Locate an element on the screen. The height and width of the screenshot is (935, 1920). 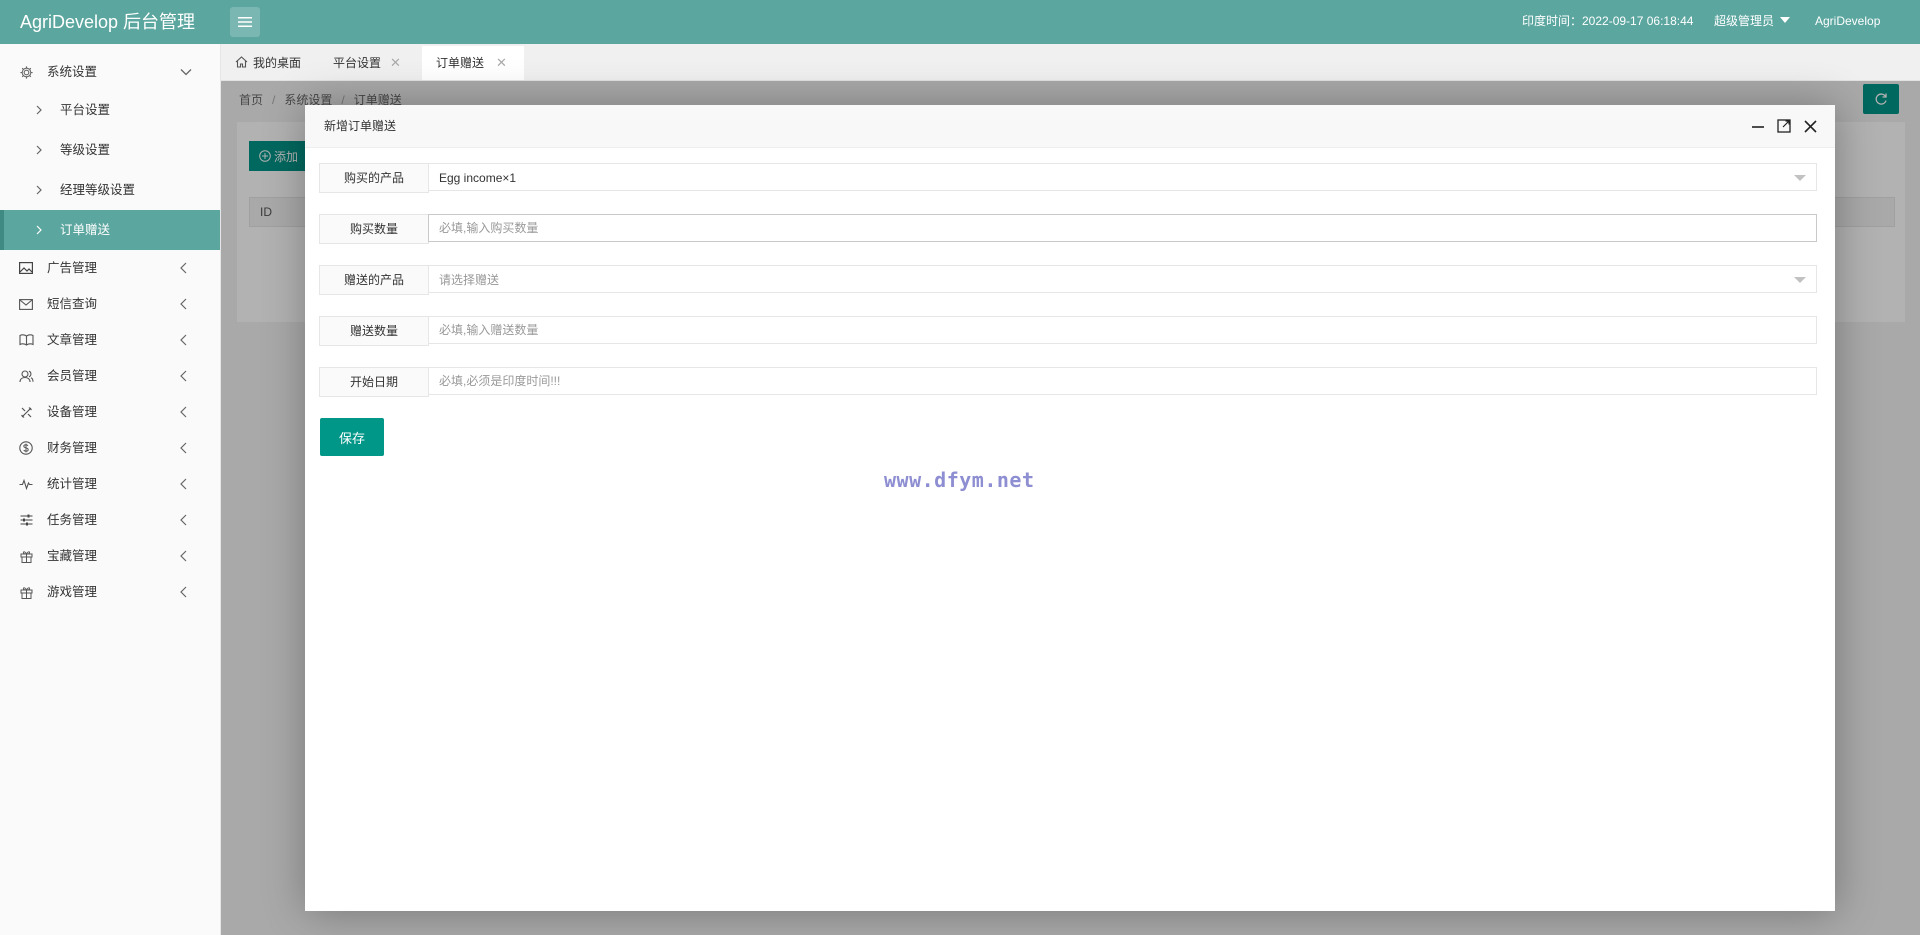
sidebar-item-label: 统计管理 is located at coordinates (72, 484).